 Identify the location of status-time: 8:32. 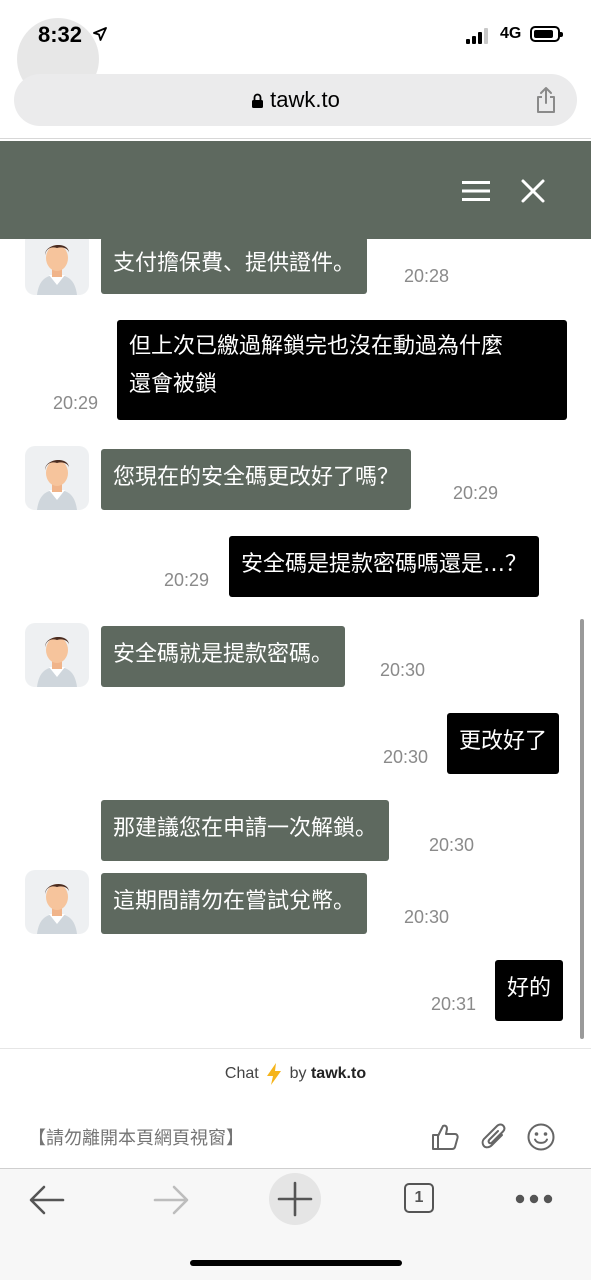
(60, 34).